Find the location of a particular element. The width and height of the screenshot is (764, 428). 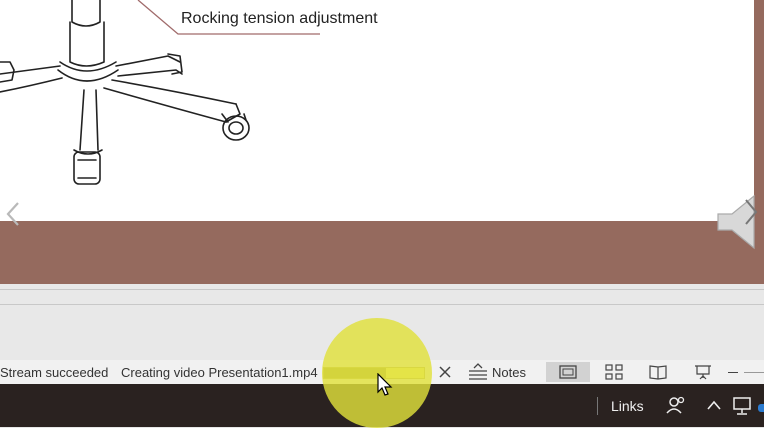

network-button is located at coordinates (744, 407).